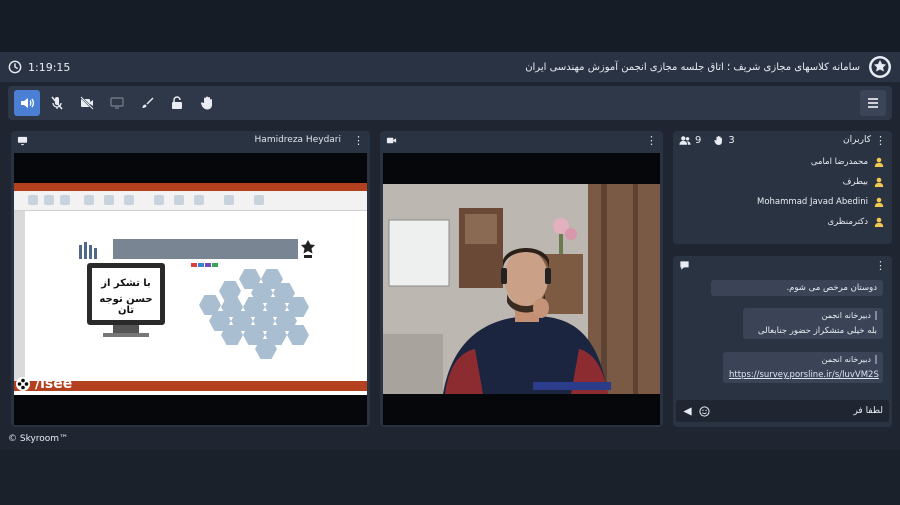 This screenshot has height=505, width=900. What do you see at coordinates (23, 384) in the screenshot?
I see `film-reel-icon` at bounding box center [23, 384].